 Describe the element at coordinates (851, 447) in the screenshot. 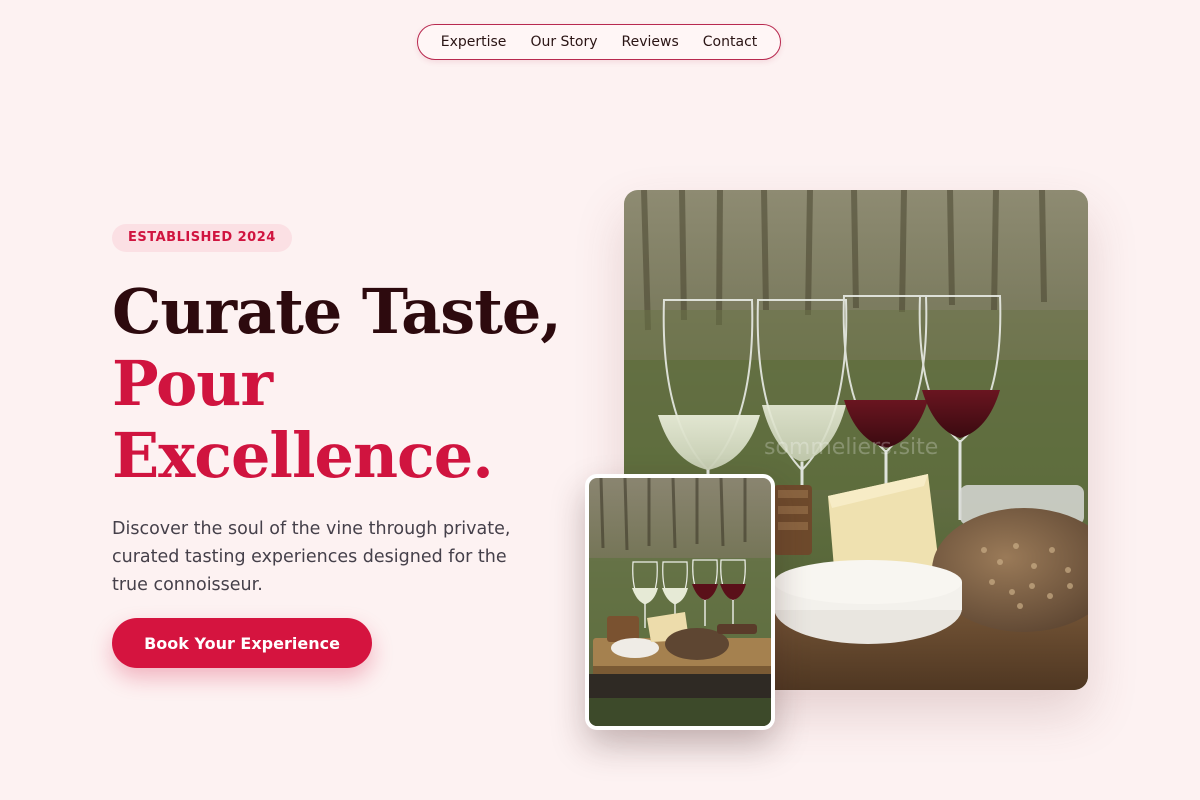

I see `image-watermark: sommeliers.site` at that location.